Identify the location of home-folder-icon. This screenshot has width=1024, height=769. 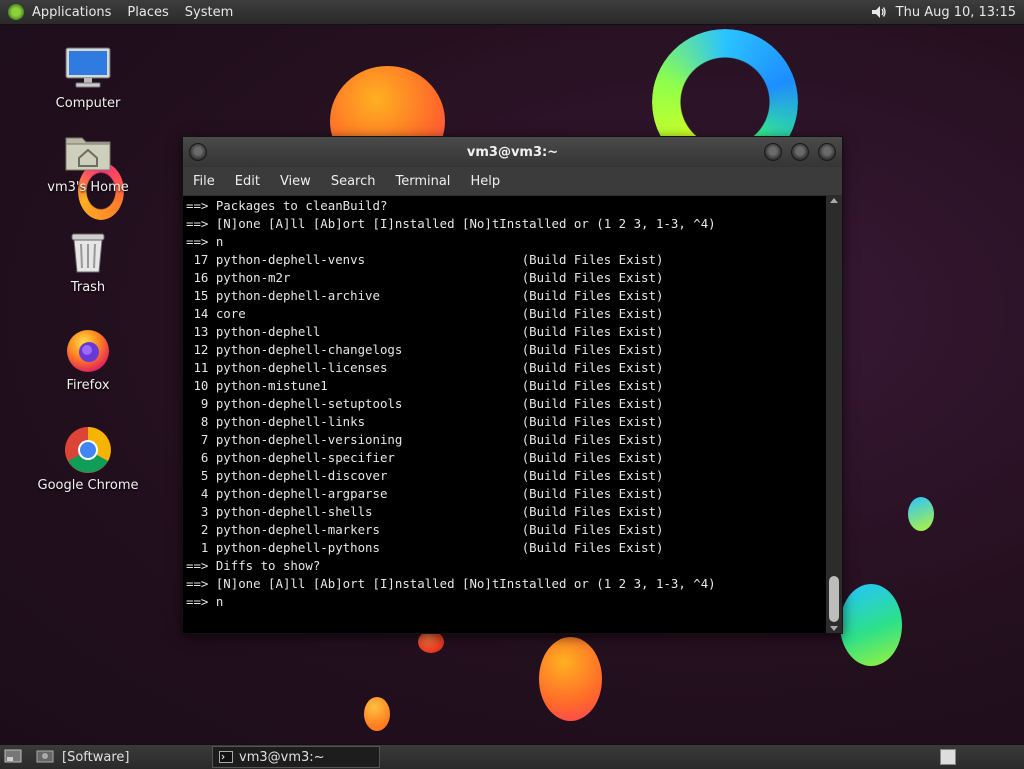
(88, 152).